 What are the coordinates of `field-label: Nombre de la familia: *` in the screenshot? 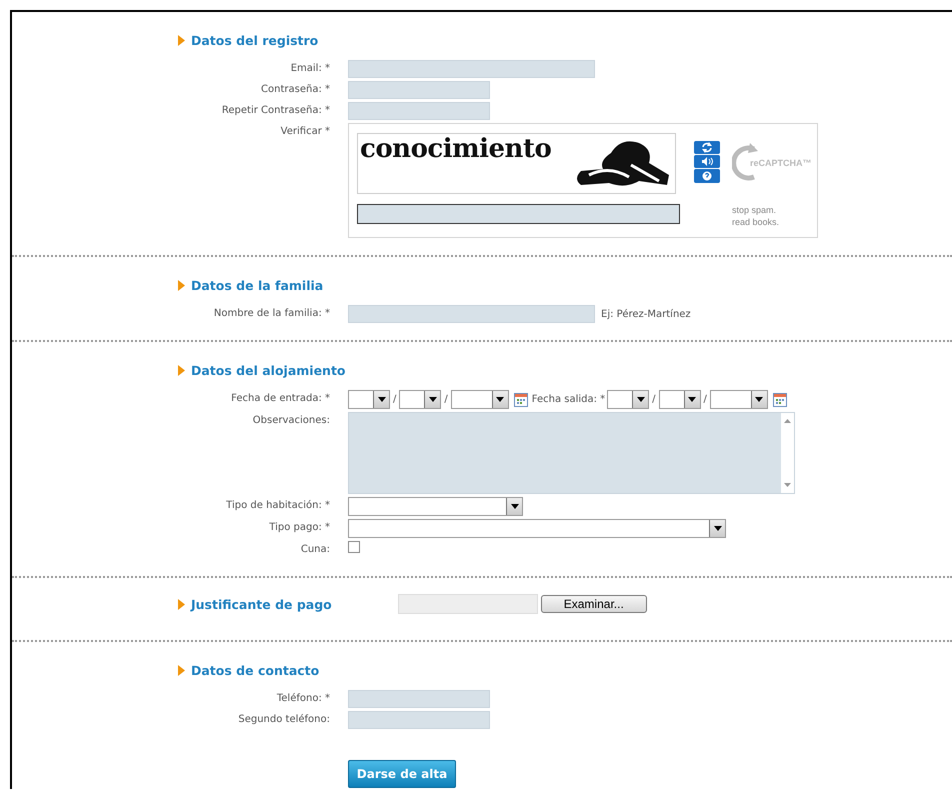 It's located at (271, 314).